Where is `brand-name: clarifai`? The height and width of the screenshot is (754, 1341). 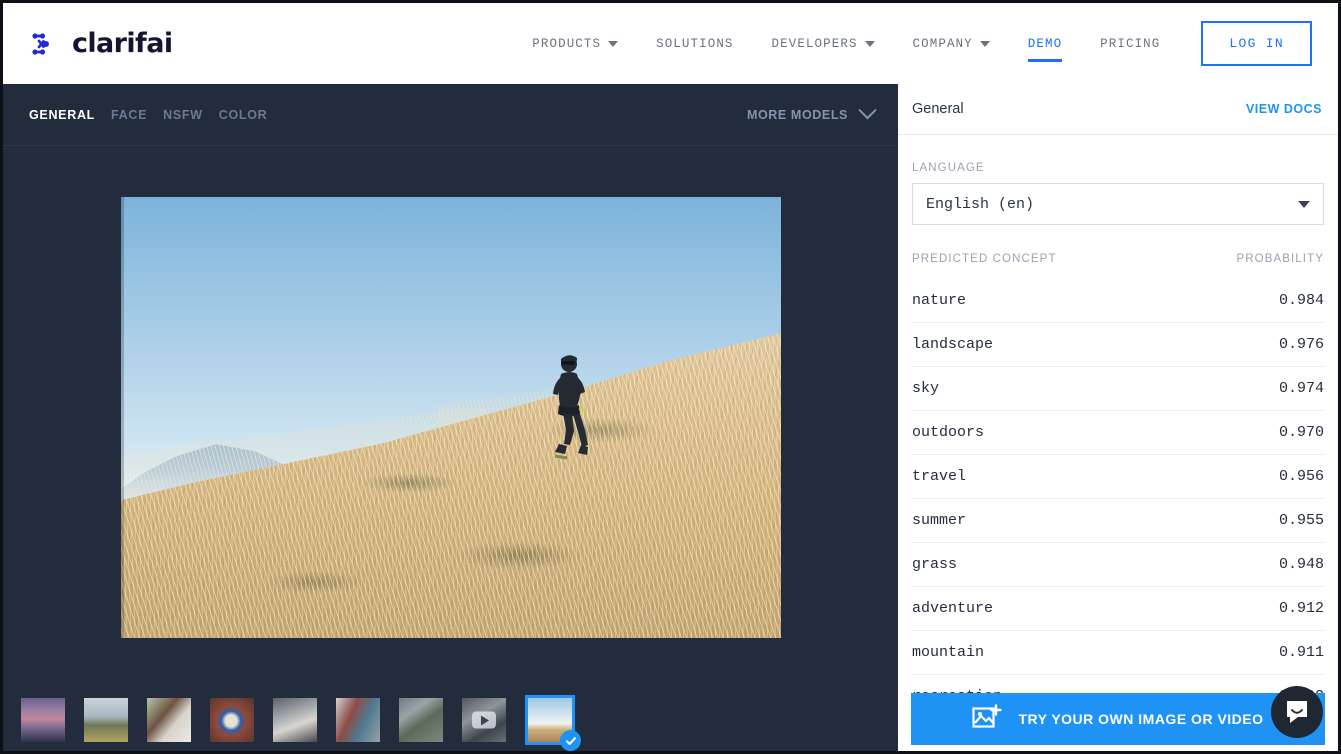
brand-name: clarifai is located at coordinates (122, 43).